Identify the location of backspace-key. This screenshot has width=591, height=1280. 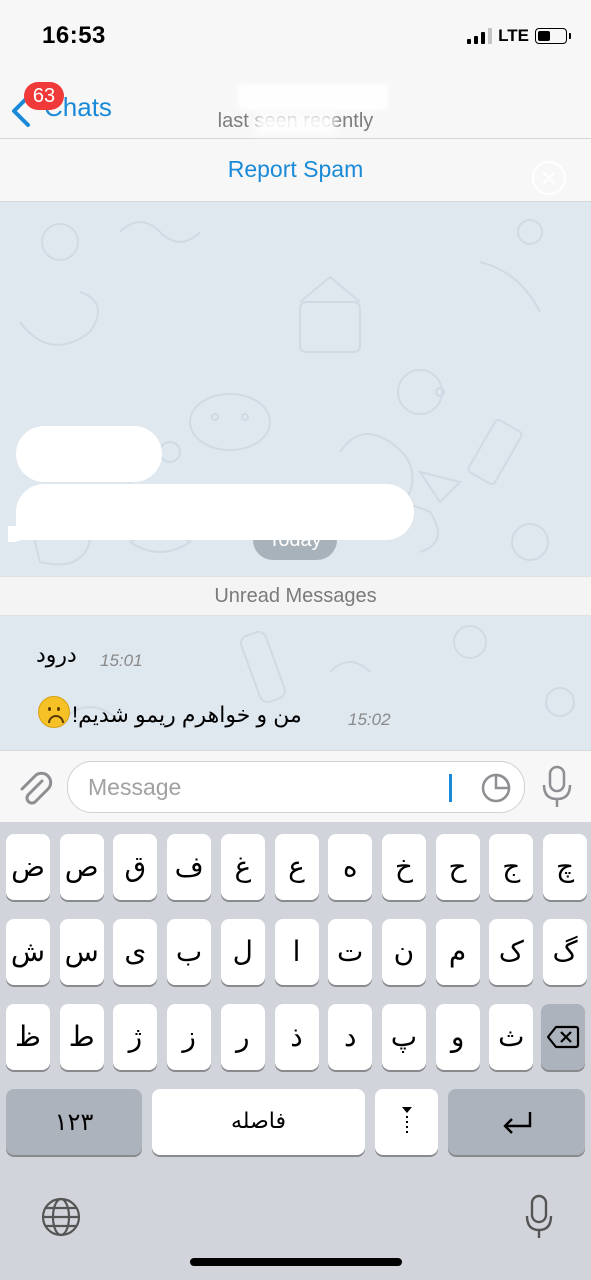
(563, 1037).